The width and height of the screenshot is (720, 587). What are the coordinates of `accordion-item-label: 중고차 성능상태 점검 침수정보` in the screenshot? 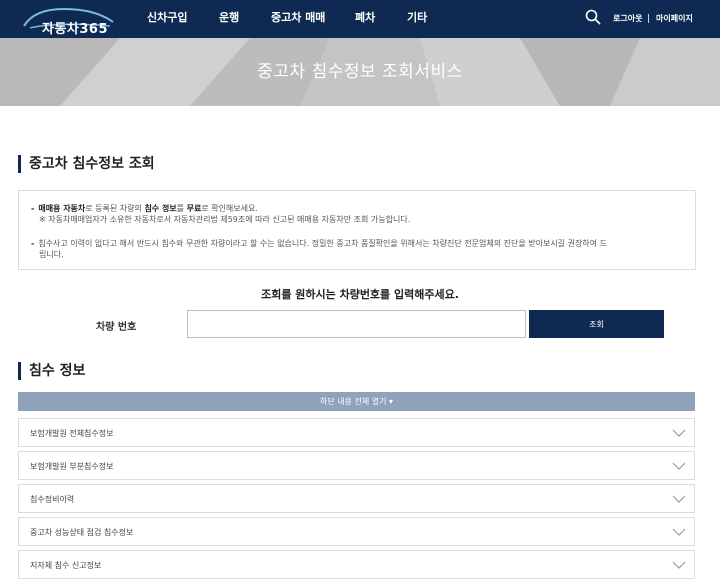 It's located at (82, 532).